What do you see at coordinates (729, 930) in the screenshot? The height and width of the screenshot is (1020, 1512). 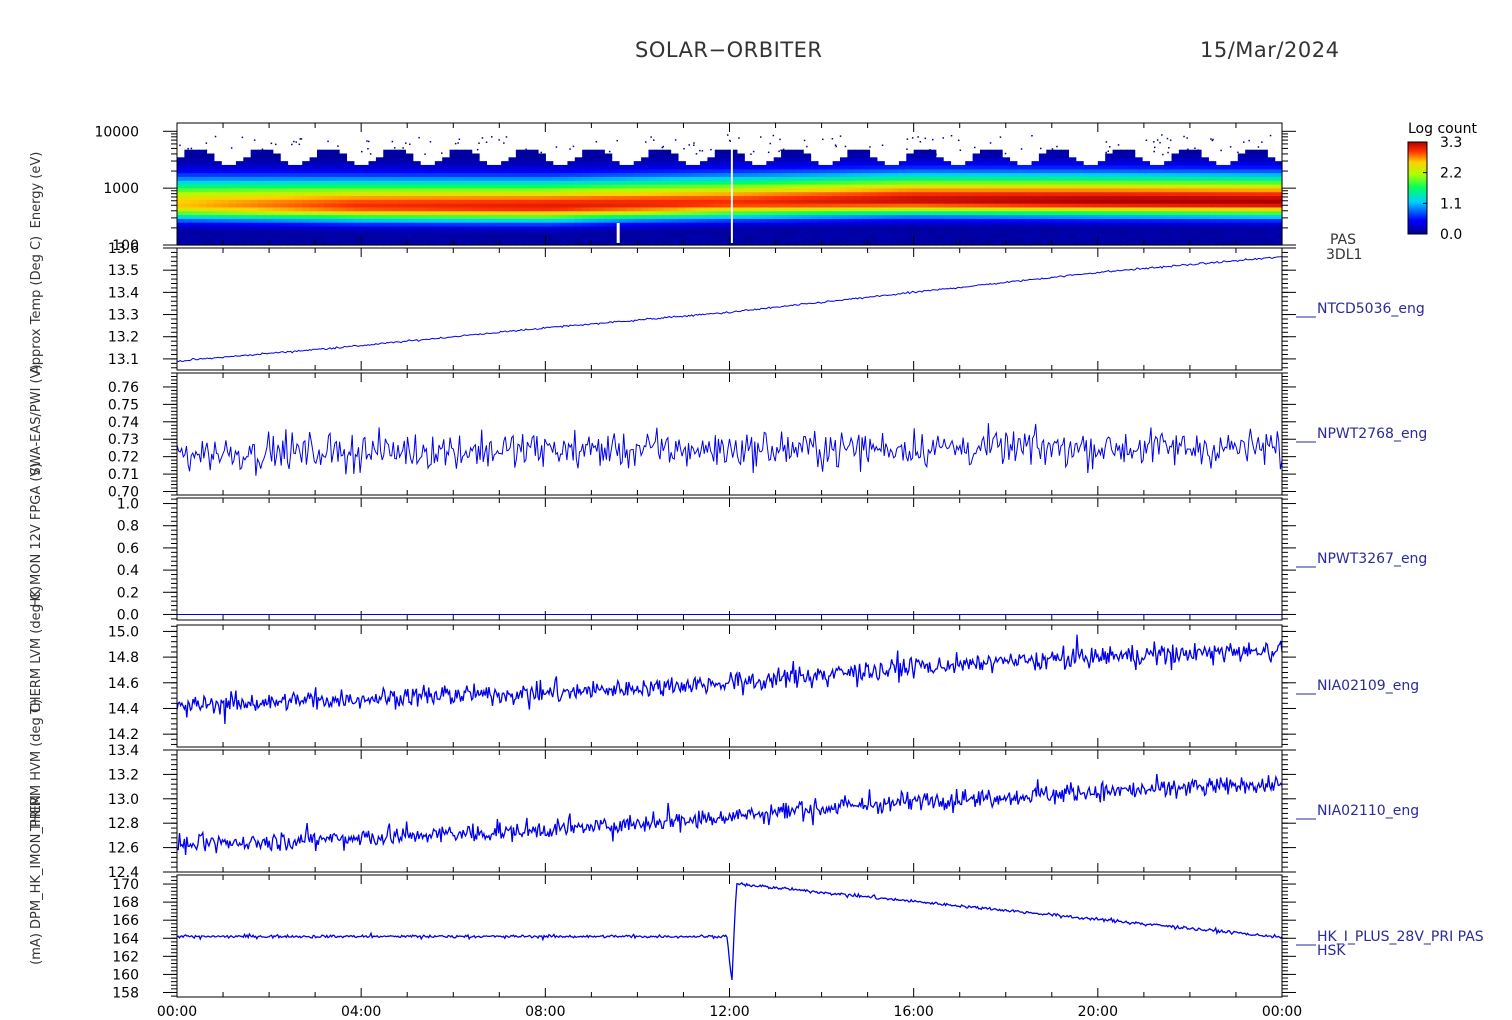 I see `data-trace` at bounding box center [729, 930].